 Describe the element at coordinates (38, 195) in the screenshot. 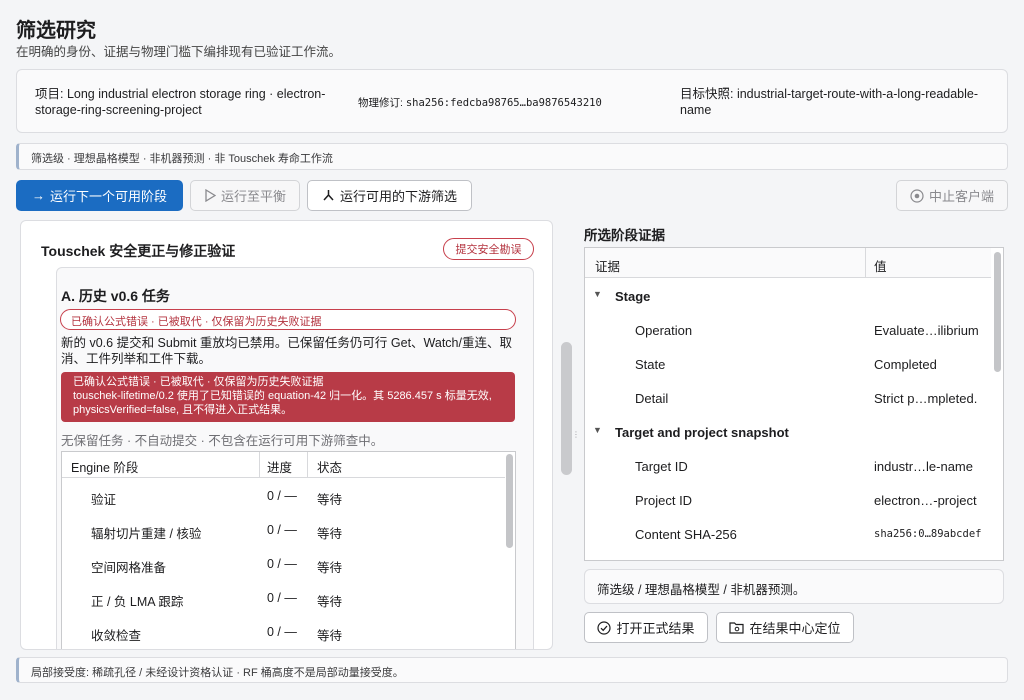

I see `arrow-right-icon: →` at that location.